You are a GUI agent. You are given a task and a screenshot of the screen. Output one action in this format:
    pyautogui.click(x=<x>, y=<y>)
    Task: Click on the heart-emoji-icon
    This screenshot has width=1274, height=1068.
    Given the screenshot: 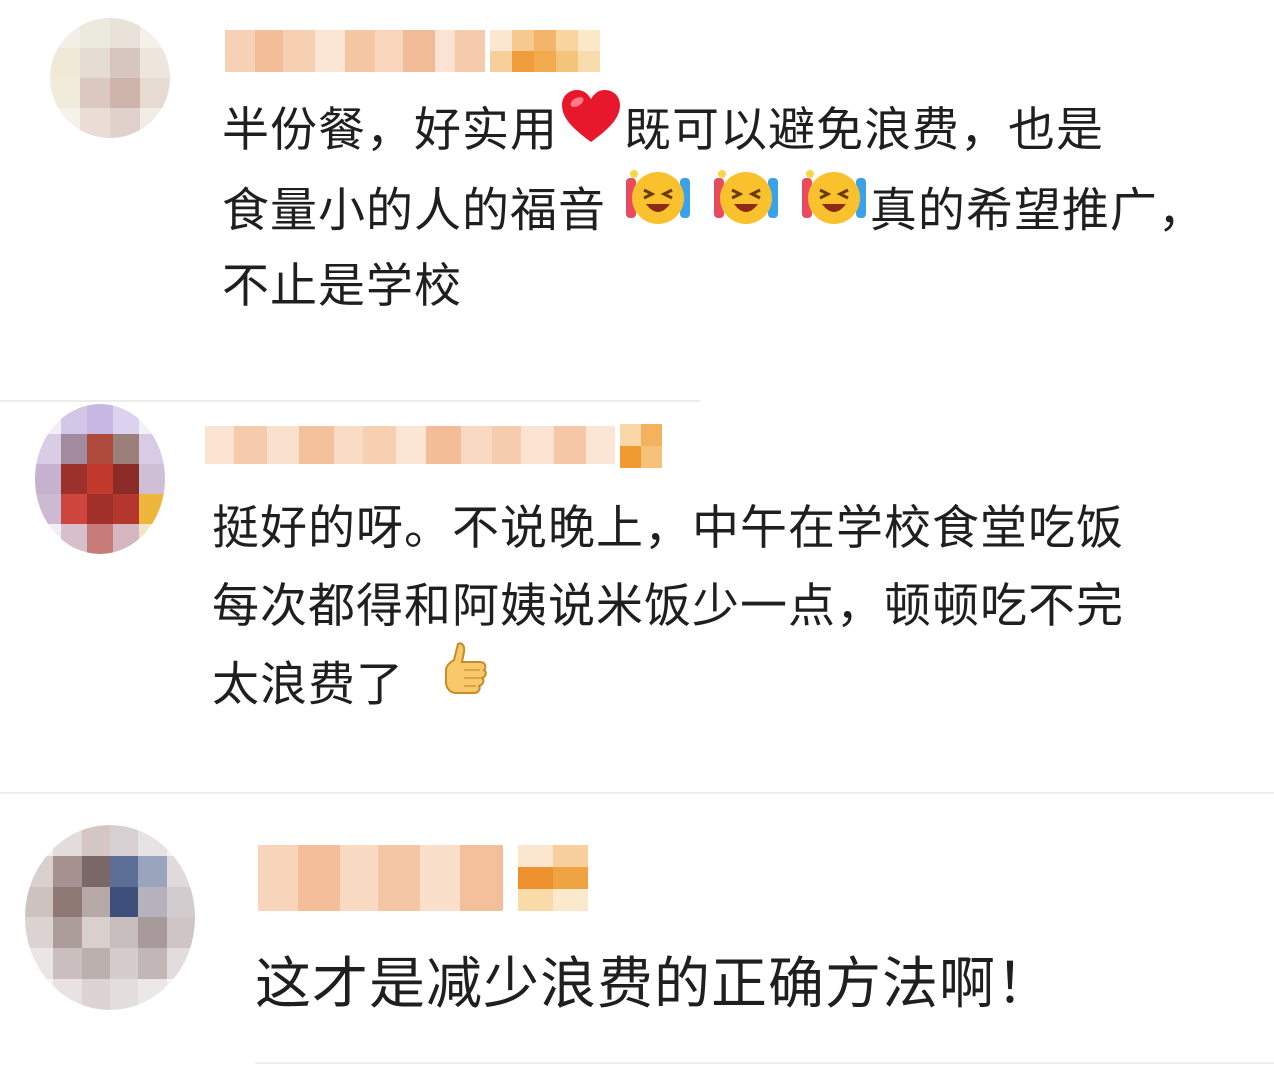 What is the action you would take?
    pyautogui.click(x=591, y=128)
    